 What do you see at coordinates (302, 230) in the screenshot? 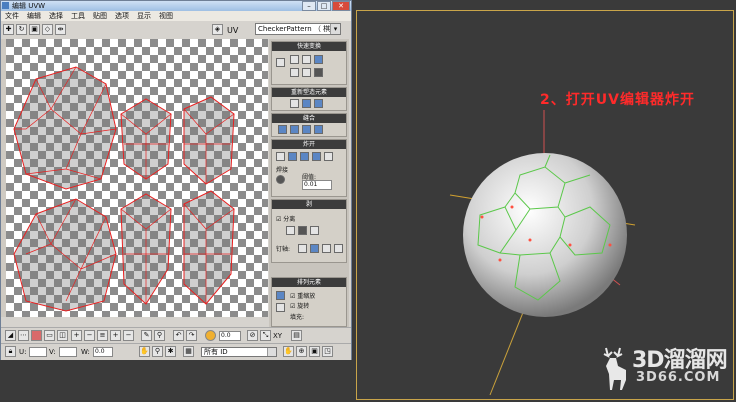
I see `peel-reset-icon` at bounding box center [302, 230].